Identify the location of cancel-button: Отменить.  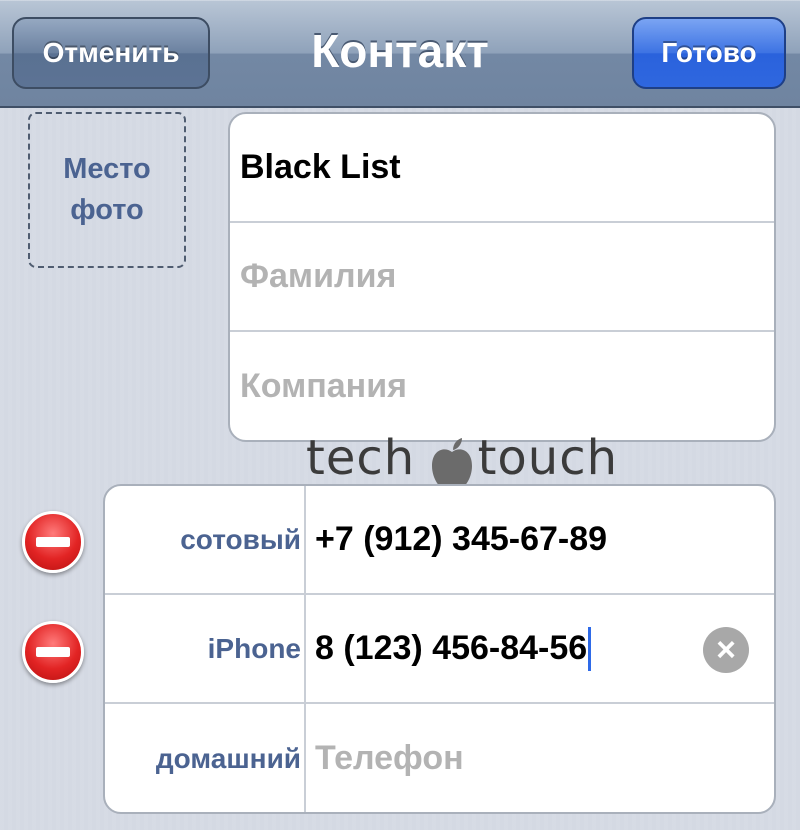
(111, 53).